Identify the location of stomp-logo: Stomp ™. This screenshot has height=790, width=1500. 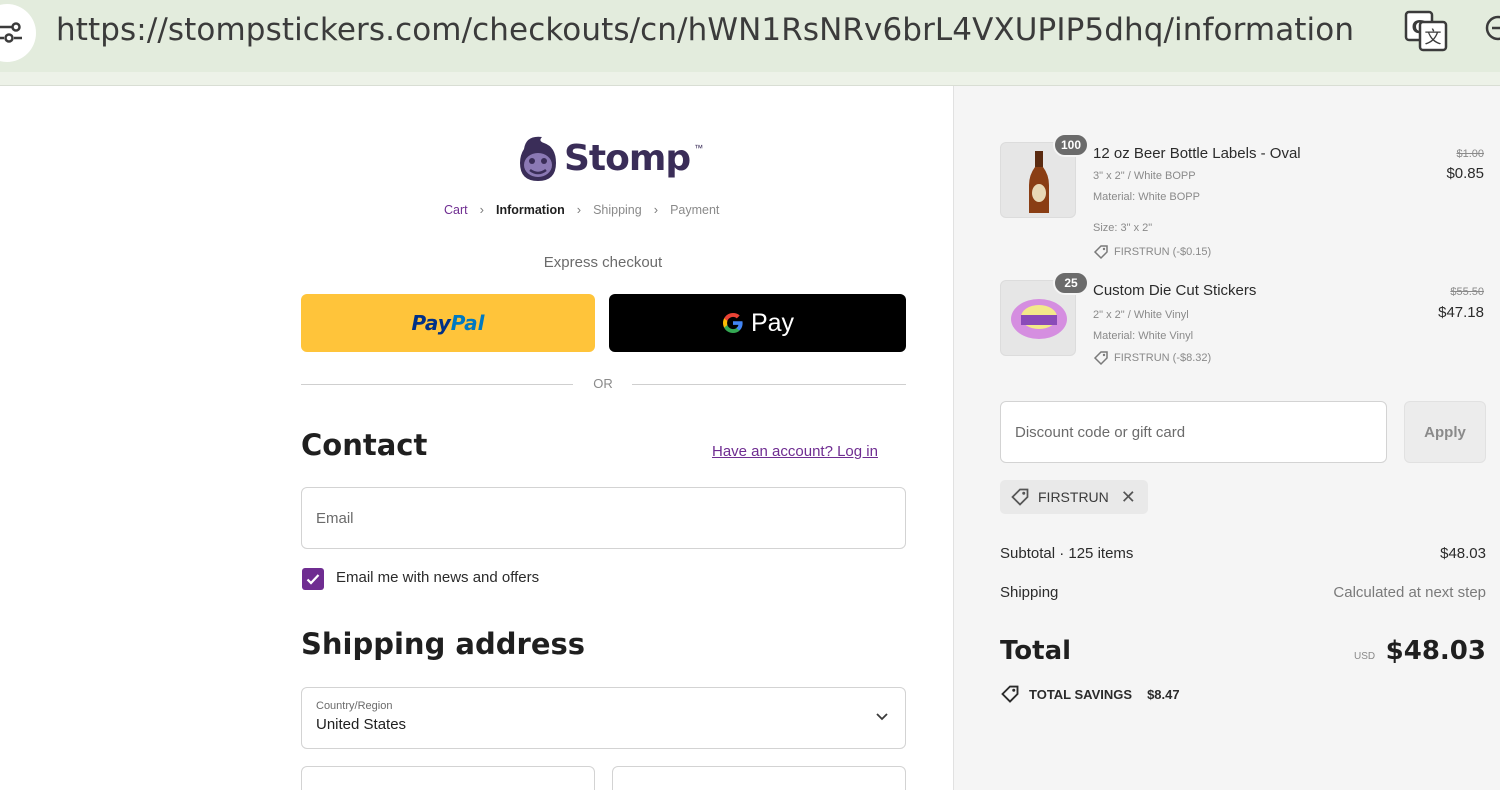
(609, 158).